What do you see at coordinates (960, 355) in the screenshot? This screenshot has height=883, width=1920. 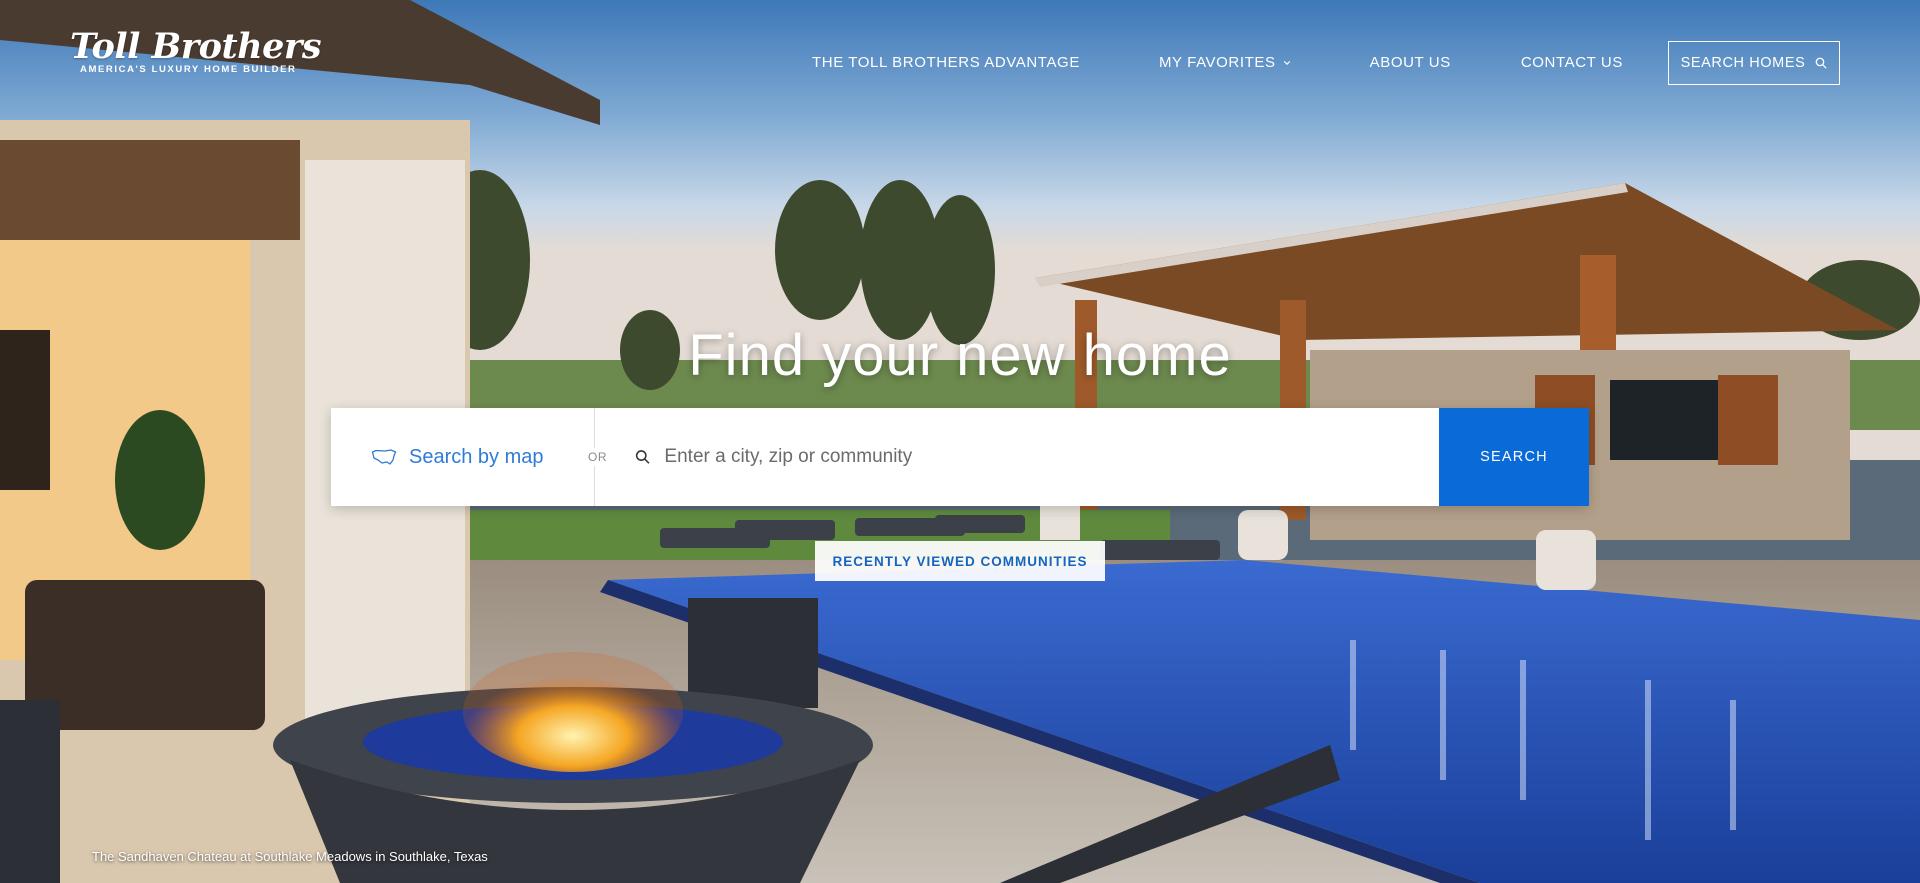 I see `hero-headline: Find your new home` at bounding box center [960, 355].